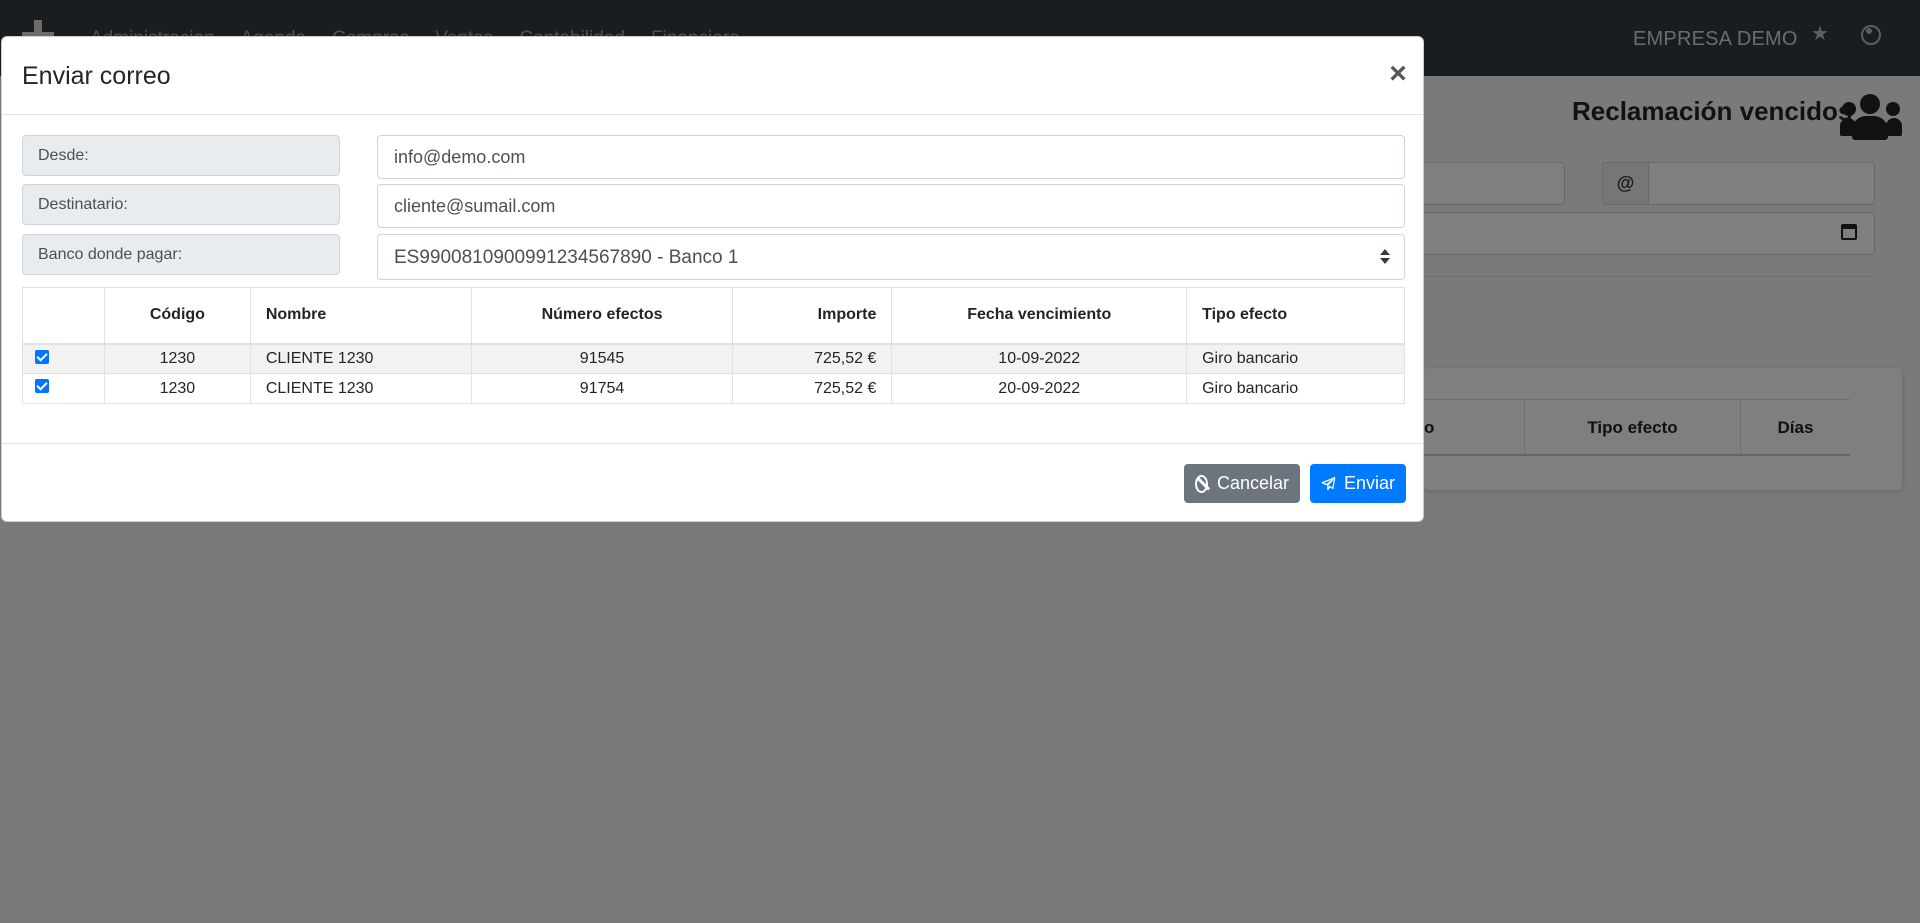 This screenshot has height=923, width=1920. What do you see at coordinates (1295, 316) in the screenshot?
I see `column-header-tipo: Tipo efecto` at bounding box center [1295, 316].